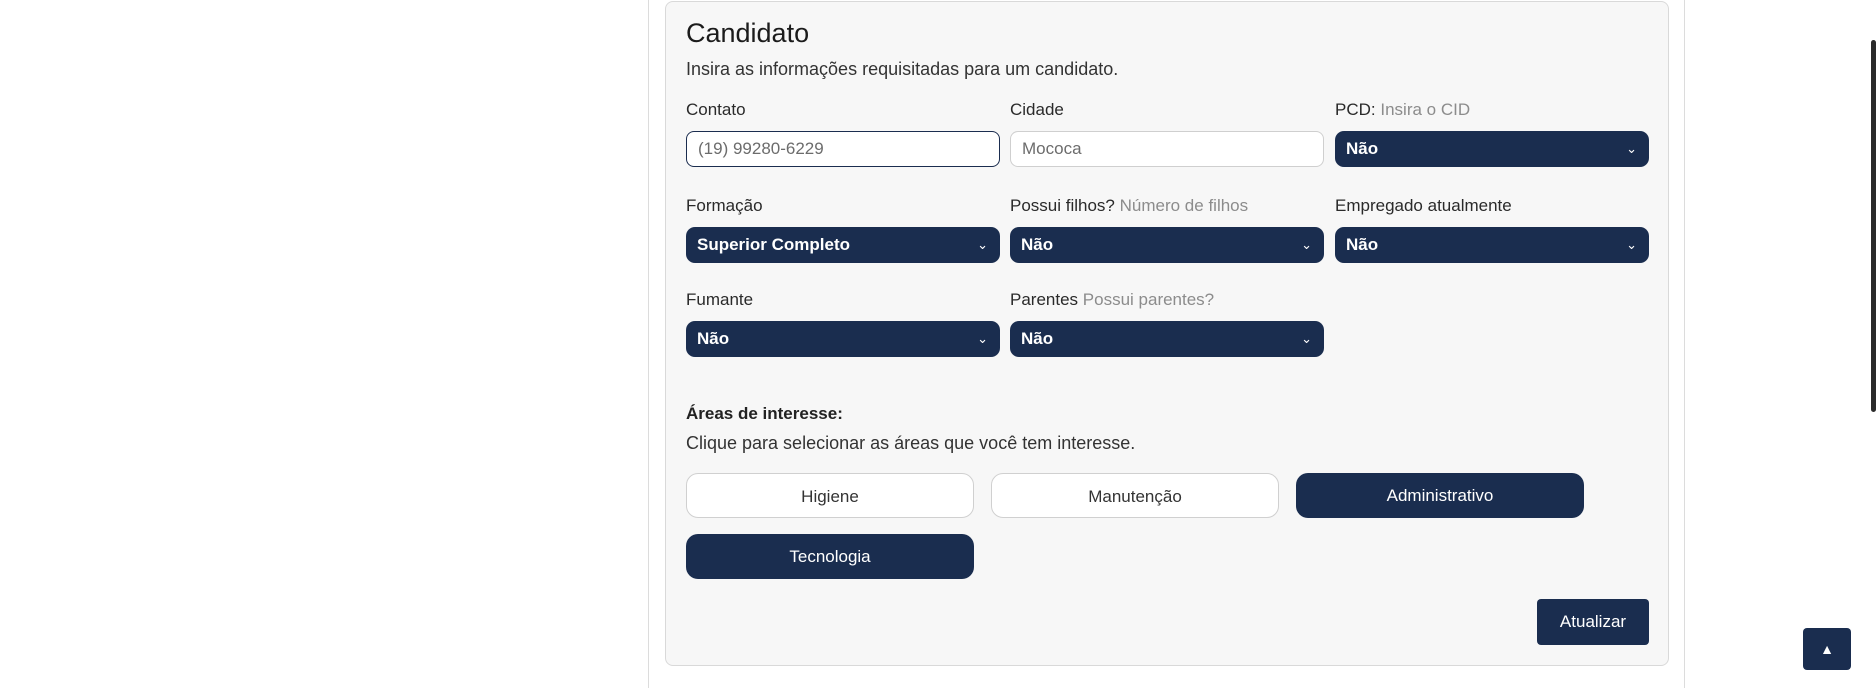 The height and width of the screenshot is (688, 1876). Describe the element at coordinates (1492, 245) in the screenshot. I see `empregado-select: Não ⌄` at that location.